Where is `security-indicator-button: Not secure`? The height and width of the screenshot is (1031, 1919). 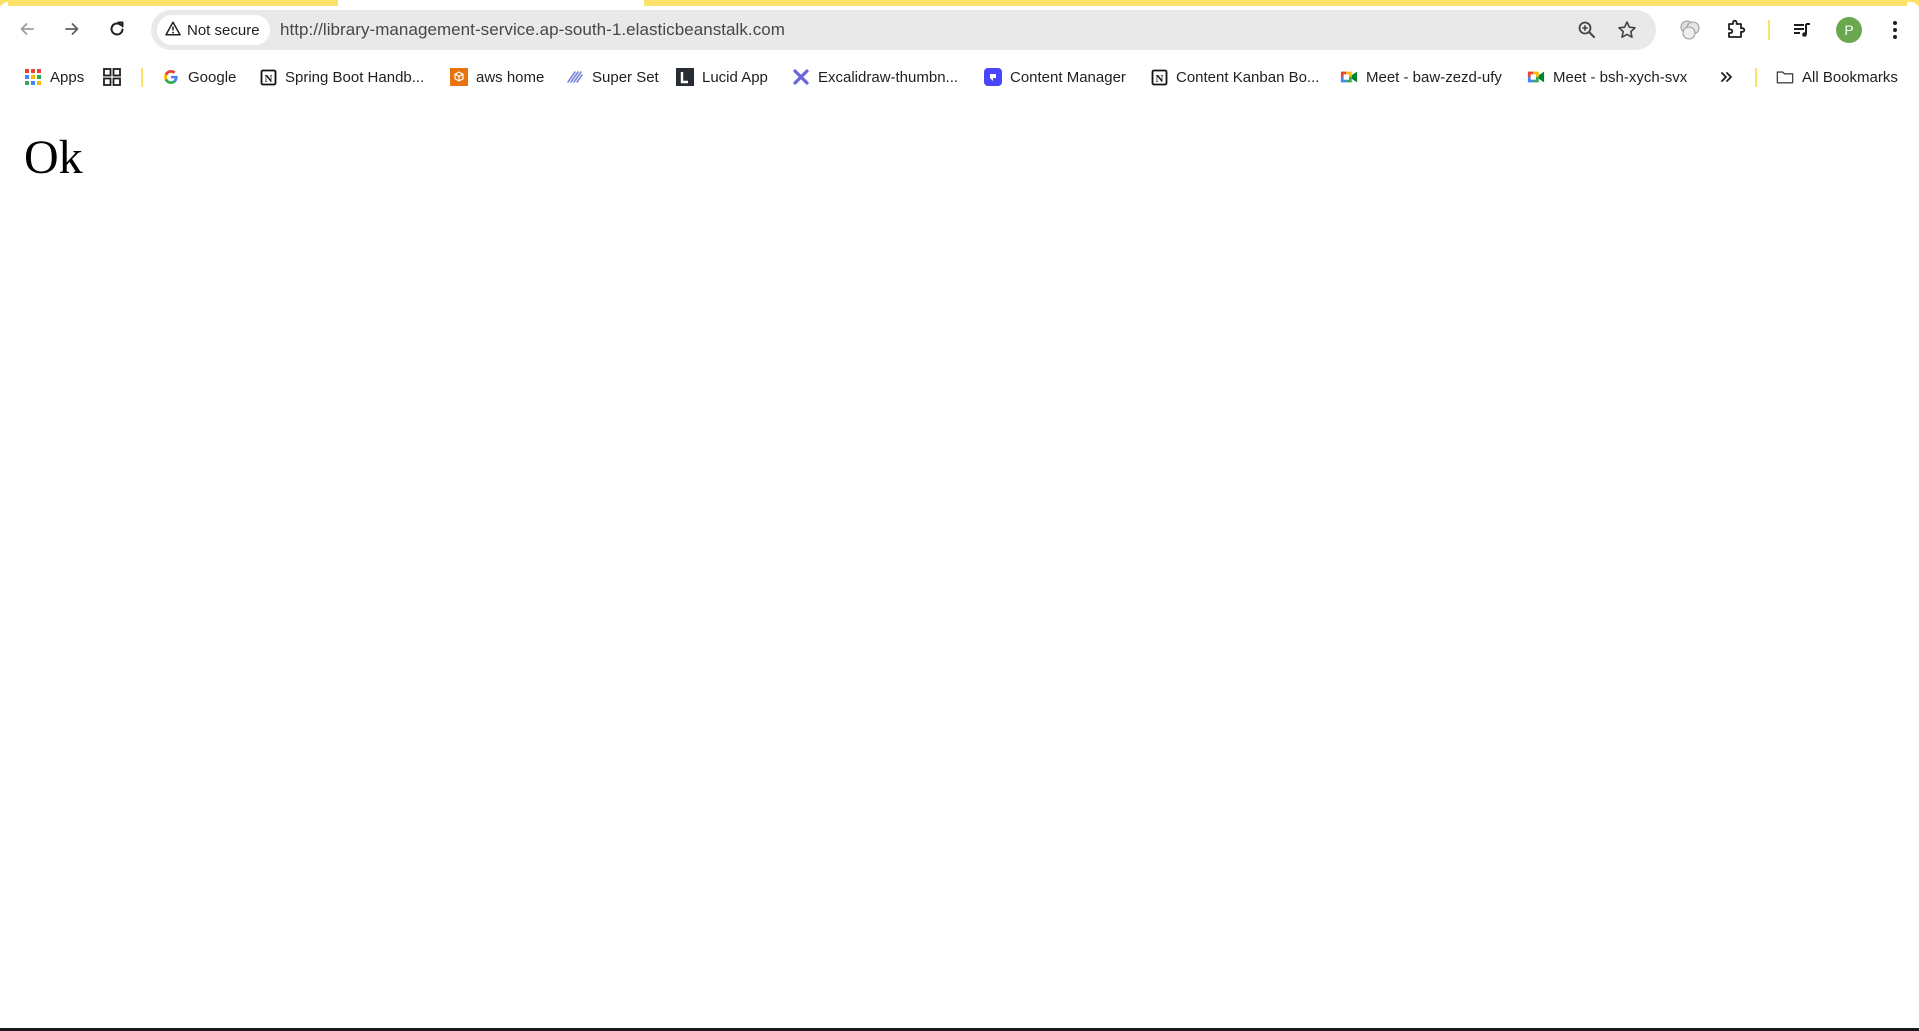
security-indicator-button: Not secure is located at coordinates (213, 30).